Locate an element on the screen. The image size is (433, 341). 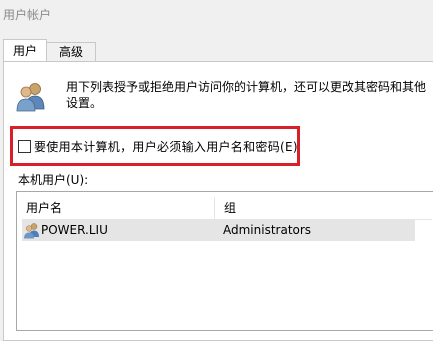
users-group-icon is located at coordinates (30, 97).